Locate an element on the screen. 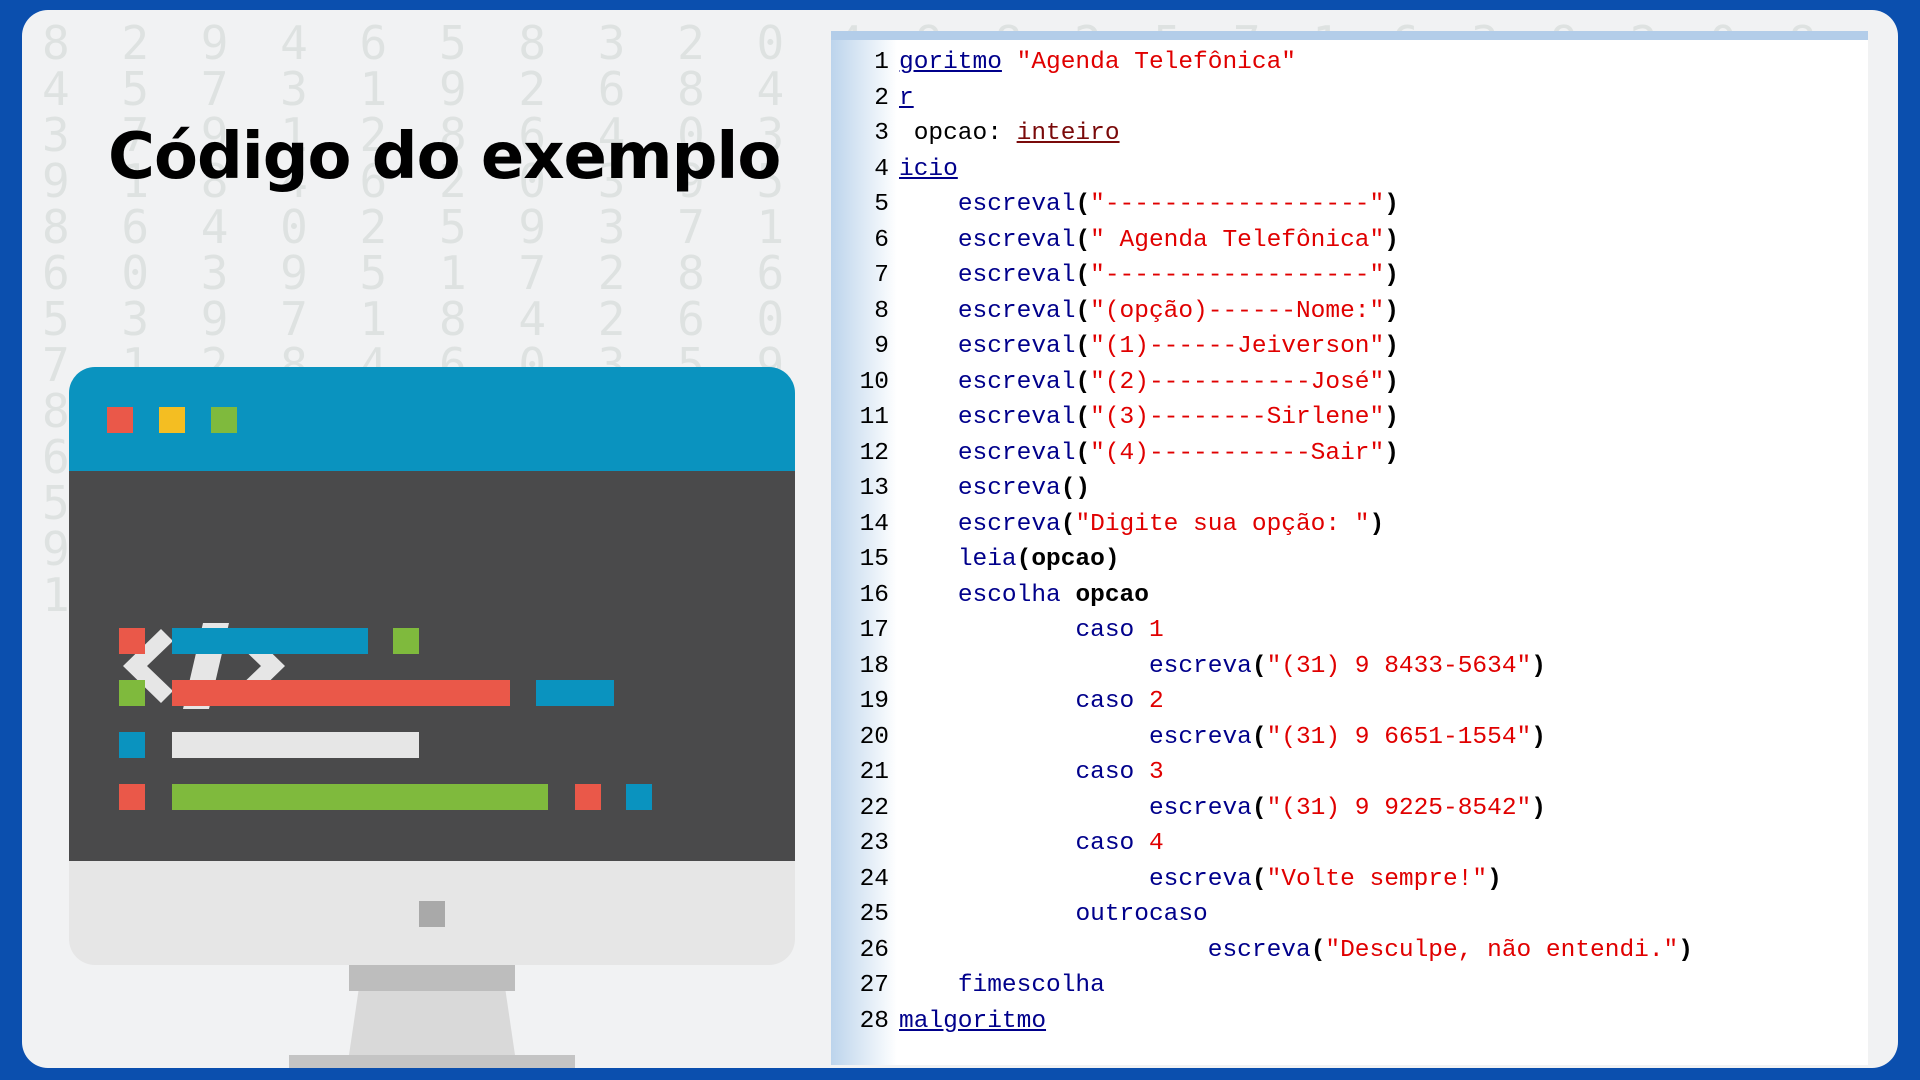 This screenshot has height=1080, width=1920. line-number: 3 is located at coordinates (881, 133).